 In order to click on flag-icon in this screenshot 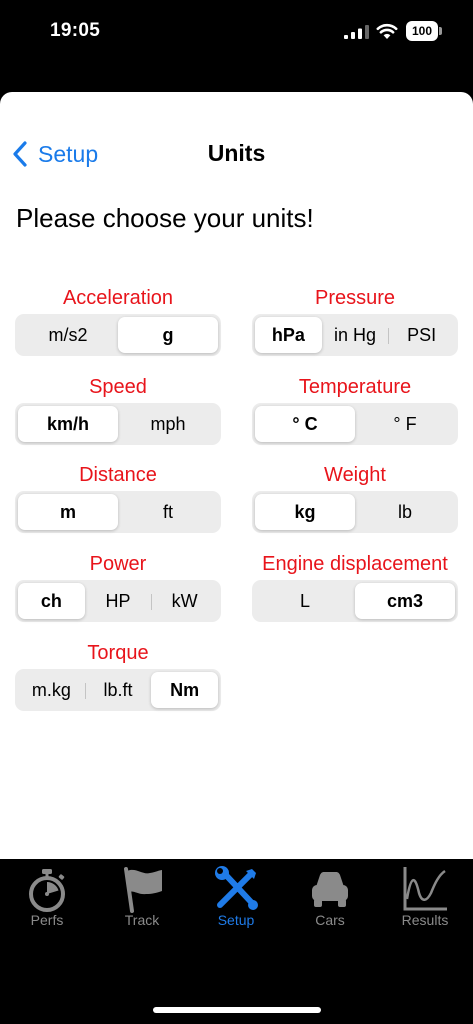, I will do `click(143, 890)`.